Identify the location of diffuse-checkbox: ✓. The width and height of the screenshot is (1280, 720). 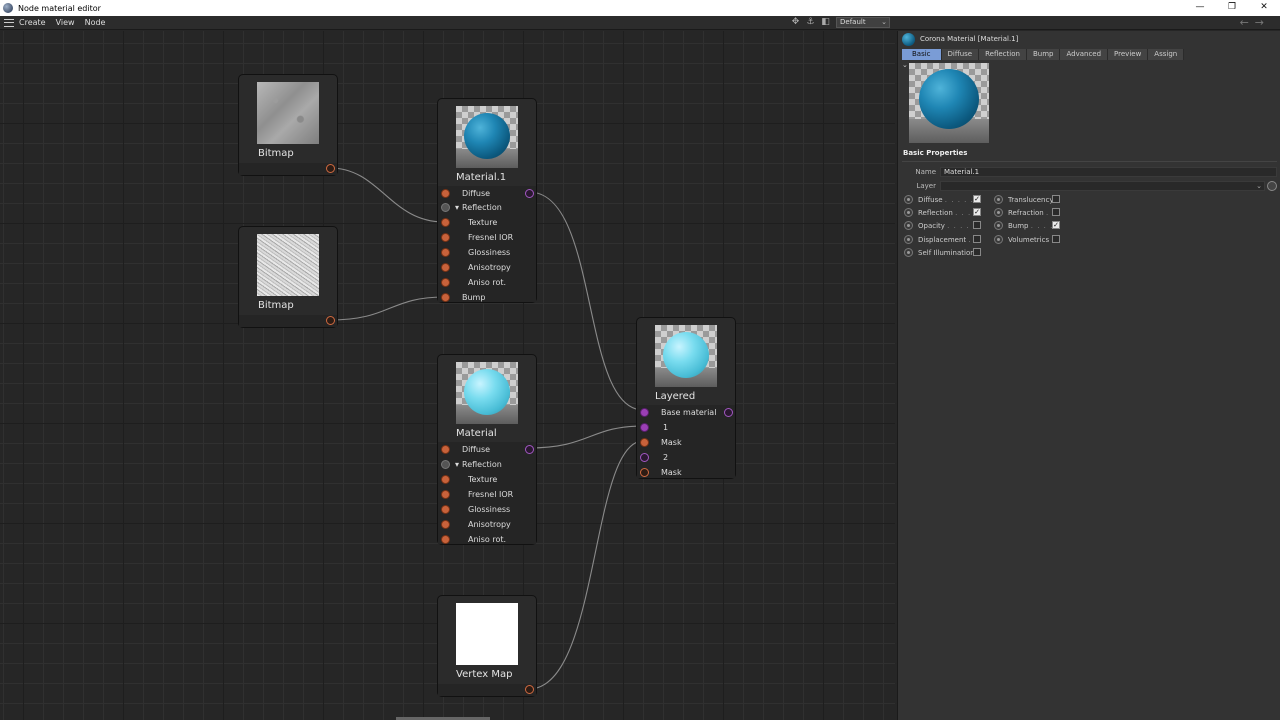
(977, 199).